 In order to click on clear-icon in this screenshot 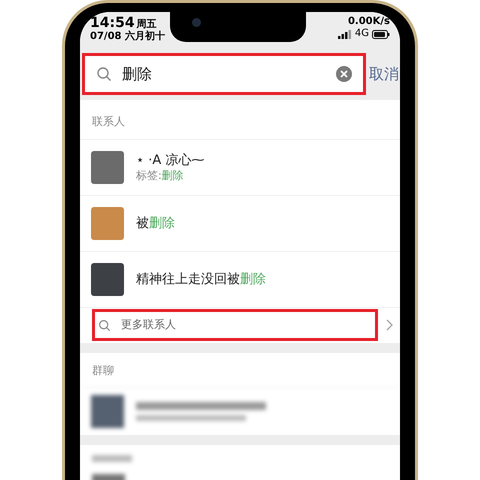, I will do `click(344, 74)`.